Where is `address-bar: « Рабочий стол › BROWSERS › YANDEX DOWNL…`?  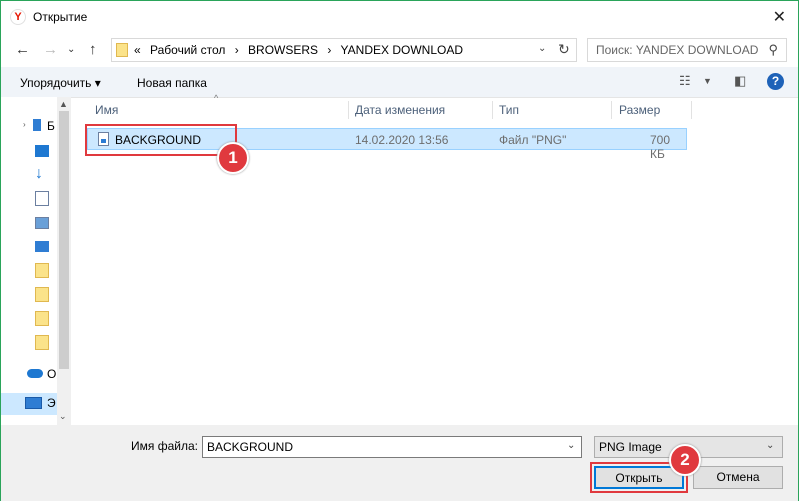
address-bar: « Рабочий стол › BROWSERS › YANDEX DOWNL… is located at coordinates (344, 50).